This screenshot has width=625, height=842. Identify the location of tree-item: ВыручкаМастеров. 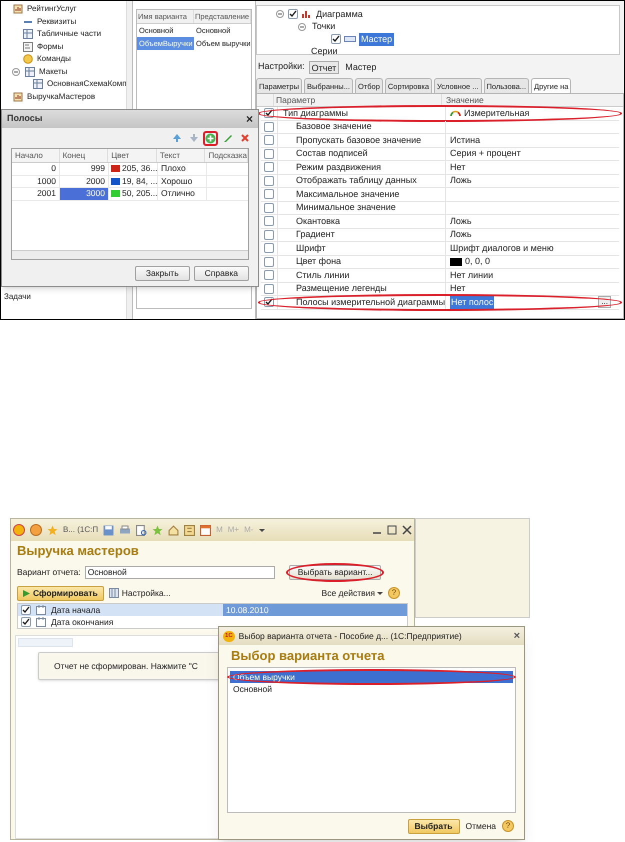
(61, 96).